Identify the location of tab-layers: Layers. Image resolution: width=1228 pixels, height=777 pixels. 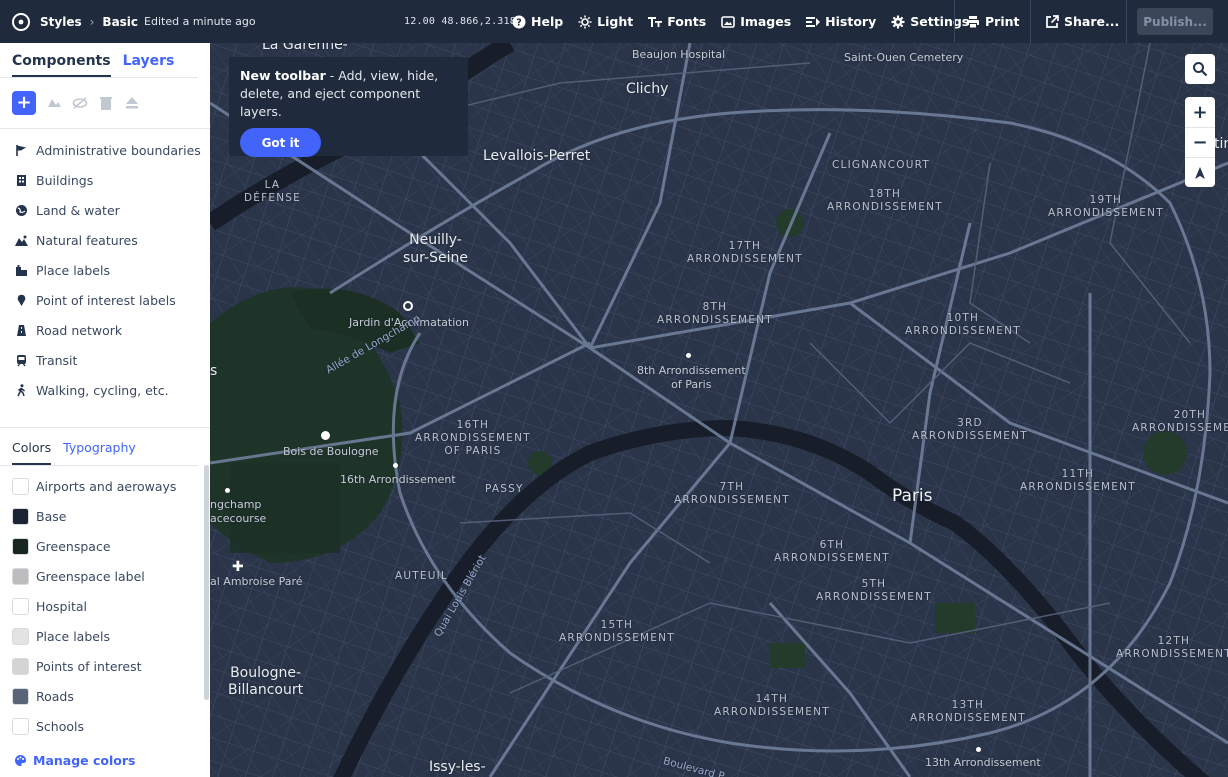
(149, 65).